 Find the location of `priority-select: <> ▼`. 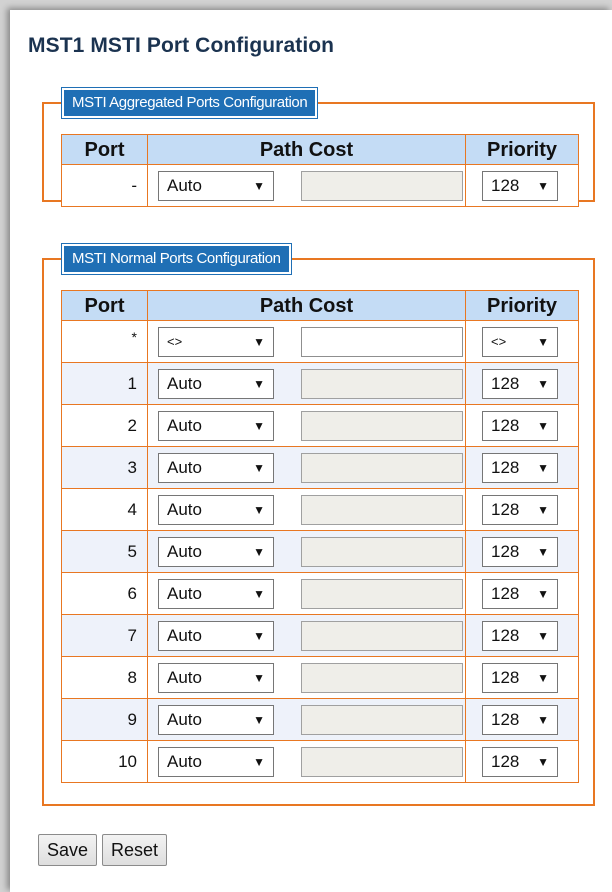

priority-select: <> ▼ is located at coordinates (520, 341).